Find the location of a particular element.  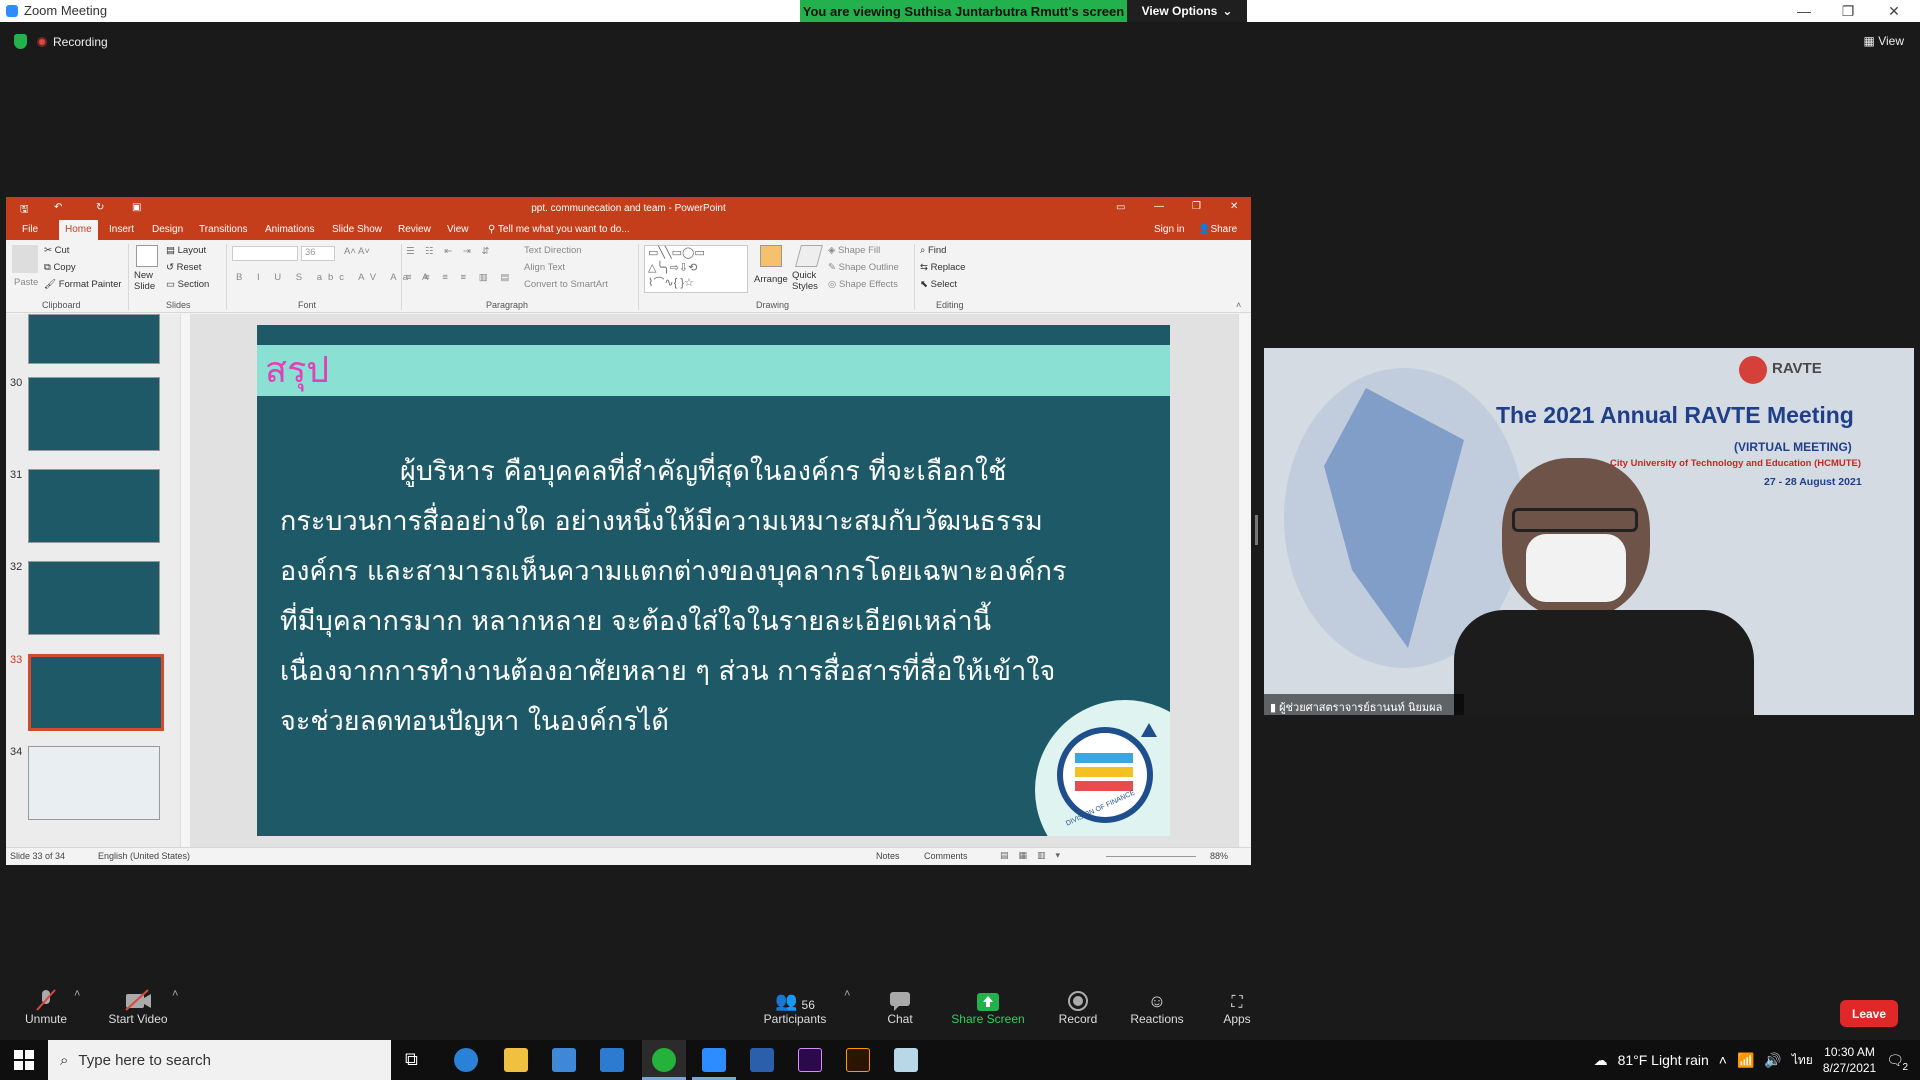

word-icon is located at coordinates (762, 1060).